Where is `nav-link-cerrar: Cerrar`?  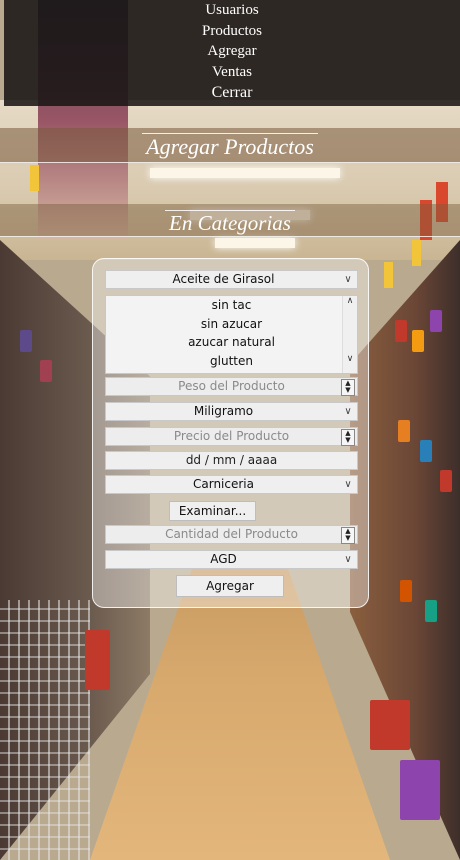
nav-link-cerrar: Cerrar is located at coordinates (232, 93).